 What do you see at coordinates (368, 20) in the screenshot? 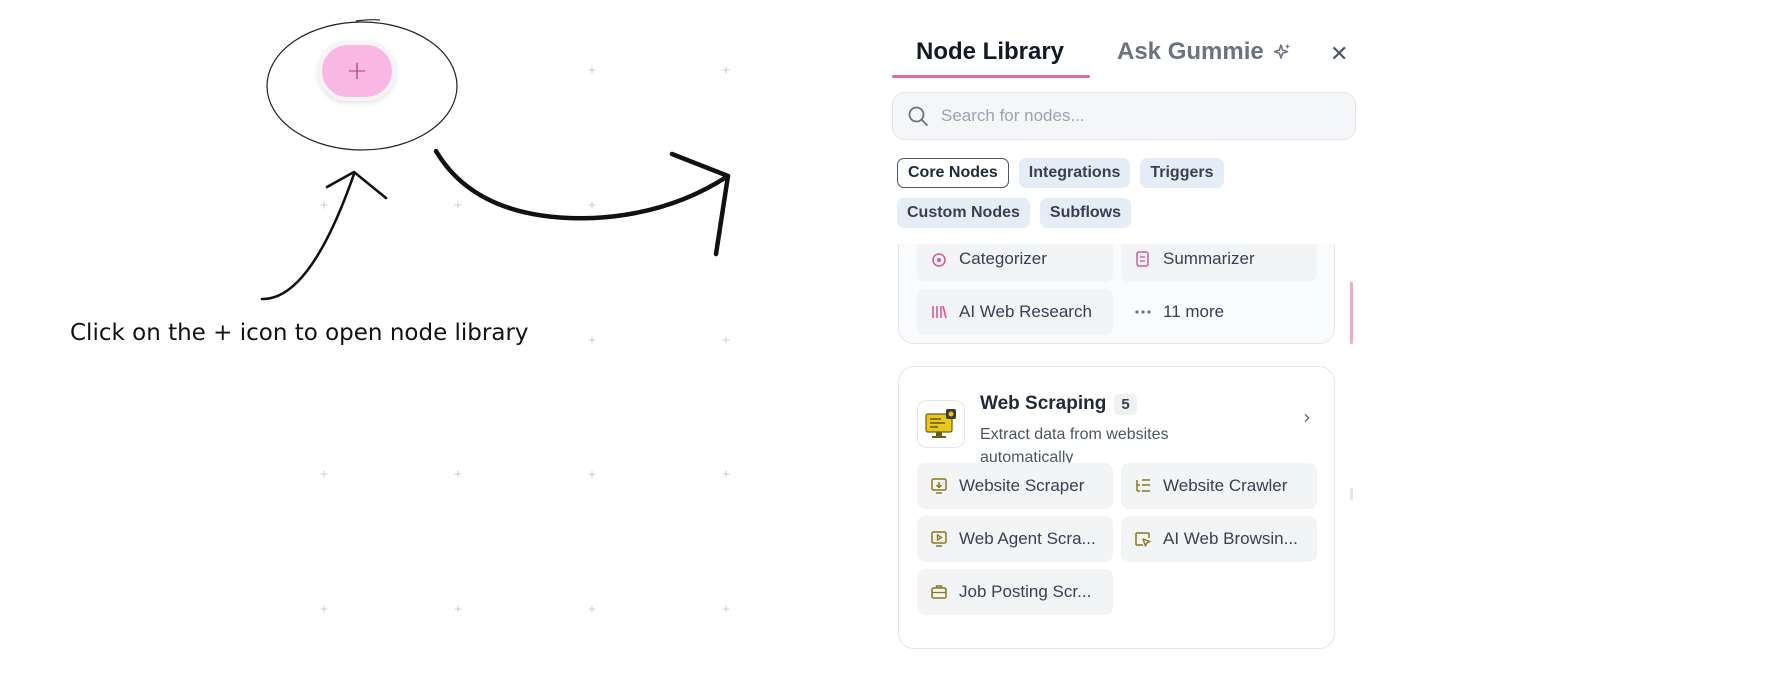
I see `highlight-circle-tail` at bounding box center [368, 20].